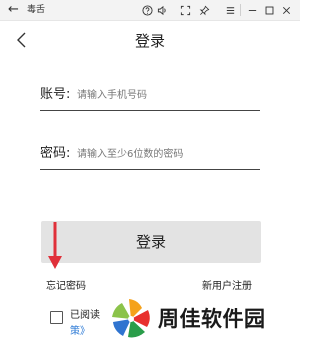 The image size is (320, 350). Describe the element at coordinates (185, 10) in the screenshot. I see `fullscreen-icon` at that location.